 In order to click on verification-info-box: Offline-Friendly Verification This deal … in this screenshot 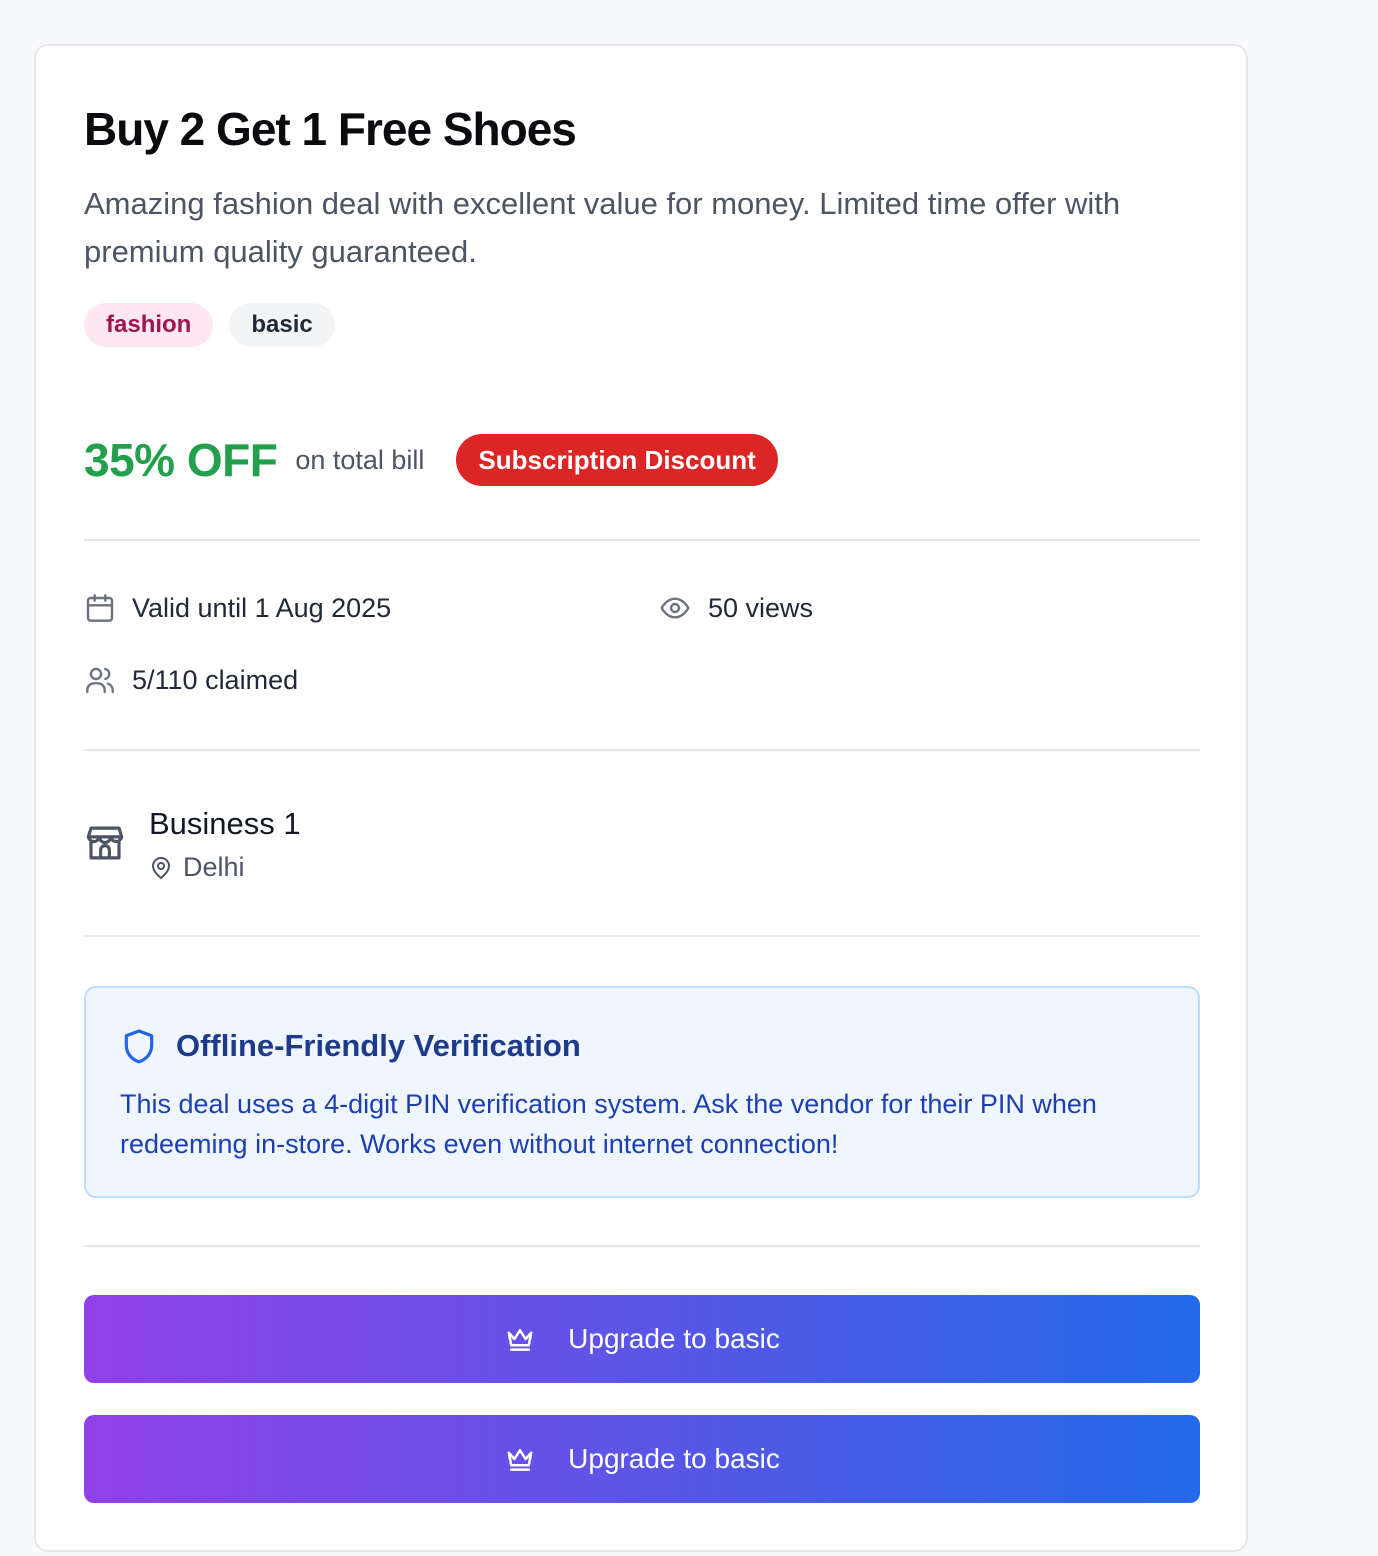, I will do `click(642, 1092)`.